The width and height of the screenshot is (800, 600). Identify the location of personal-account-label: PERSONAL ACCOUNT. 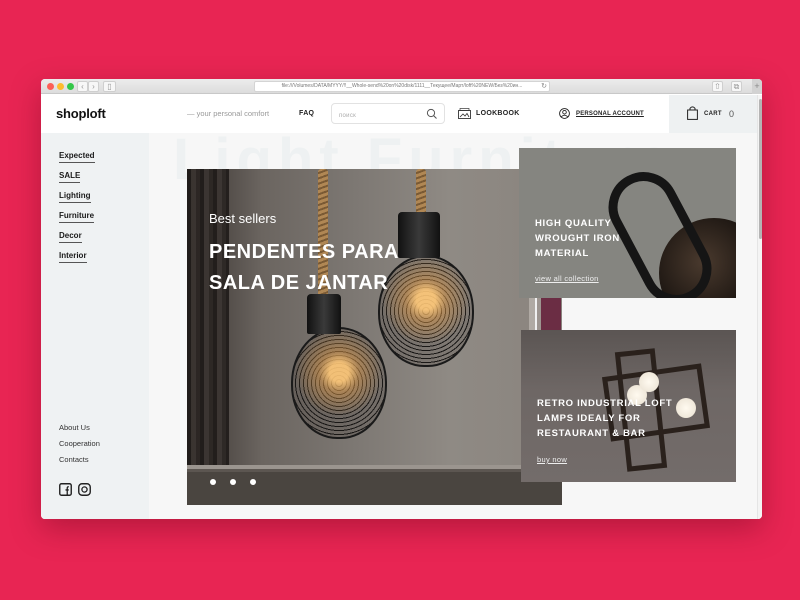
(610, 113).